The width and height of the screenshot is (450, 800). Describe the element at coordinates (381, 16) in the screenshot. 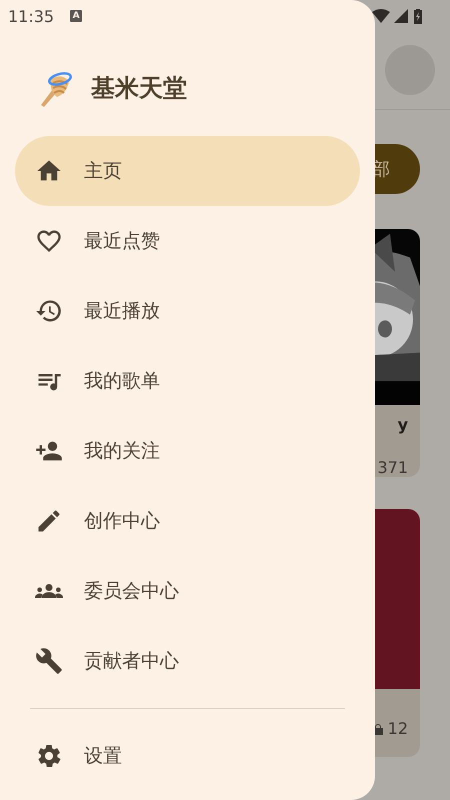

I see `wifi-icon` at that location.